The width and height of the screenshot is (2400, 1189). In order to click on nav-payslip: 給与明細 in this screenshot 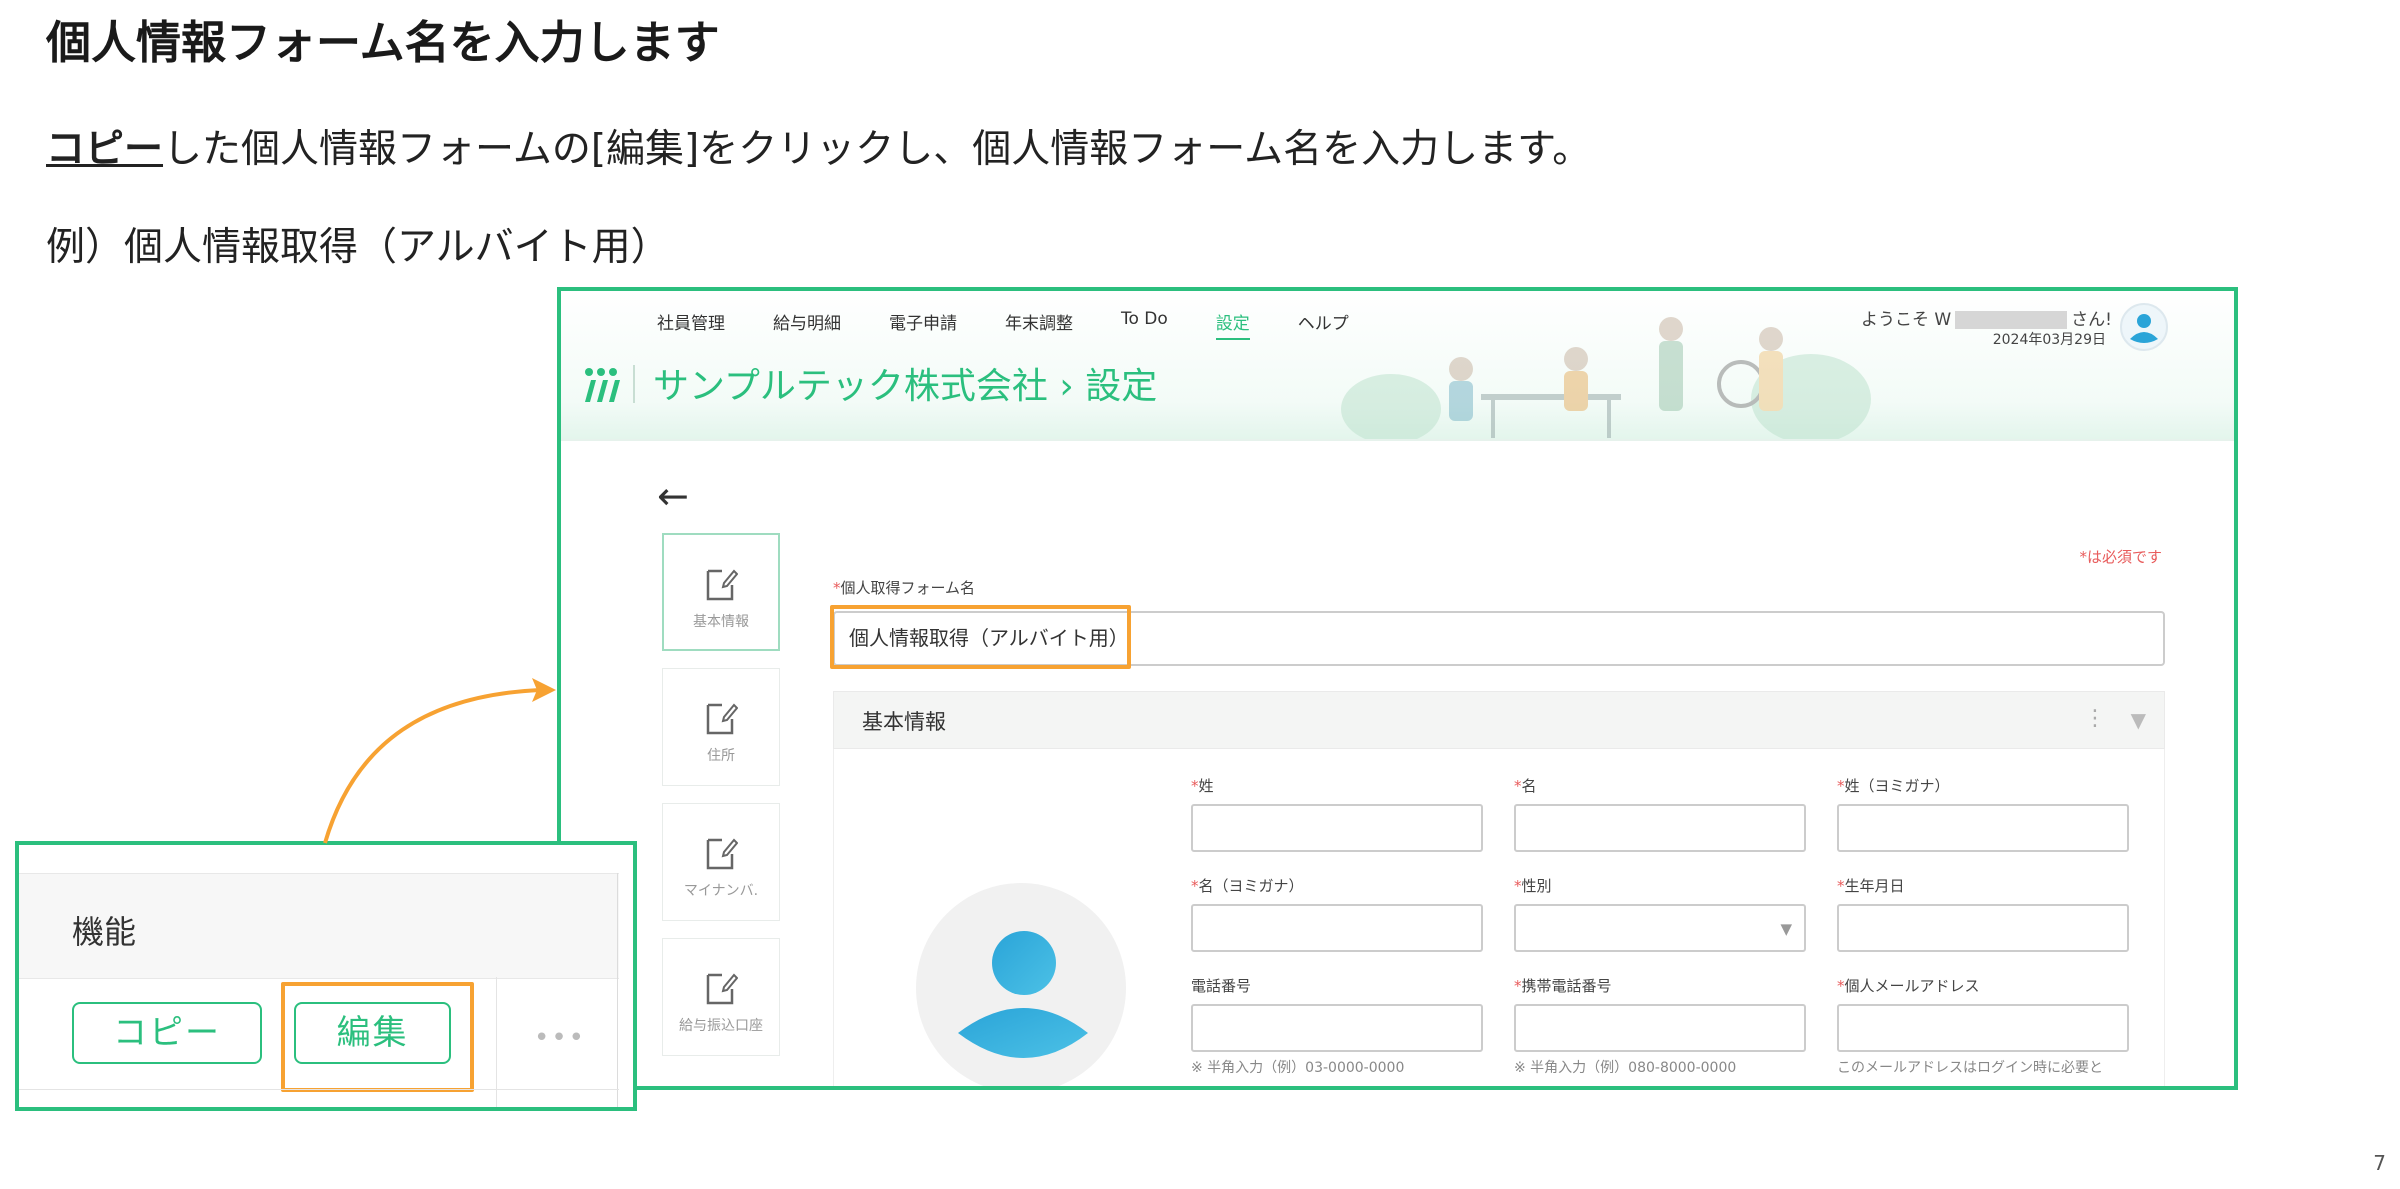, I will do `click(807, 324)`.